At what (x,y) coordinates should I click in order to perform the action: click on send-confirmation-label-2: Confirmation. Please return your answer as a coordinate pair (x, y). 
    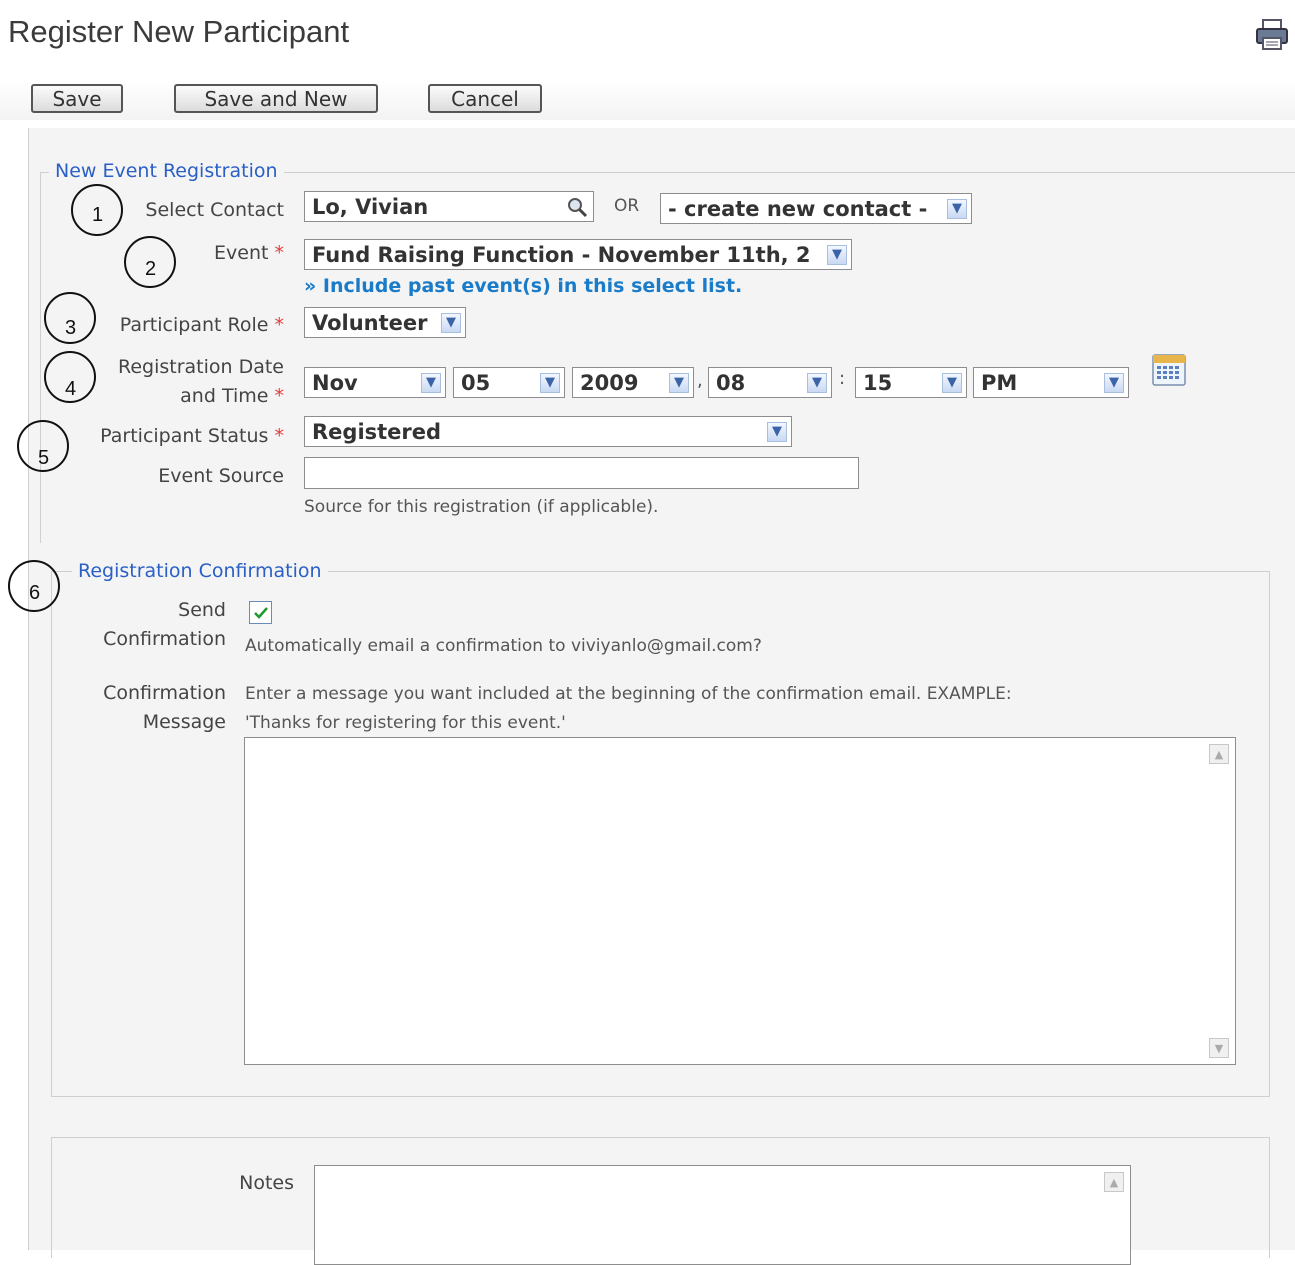
    Looking at the image, I should click on (164, 639).